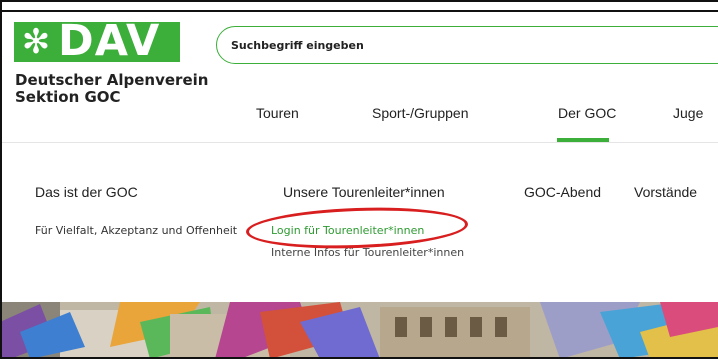 The image size is (718, 359). Describe the element at coordinates (112, 80) in the screenshot. I see `org-line-1: Deutscher Alpenverein` at that location.